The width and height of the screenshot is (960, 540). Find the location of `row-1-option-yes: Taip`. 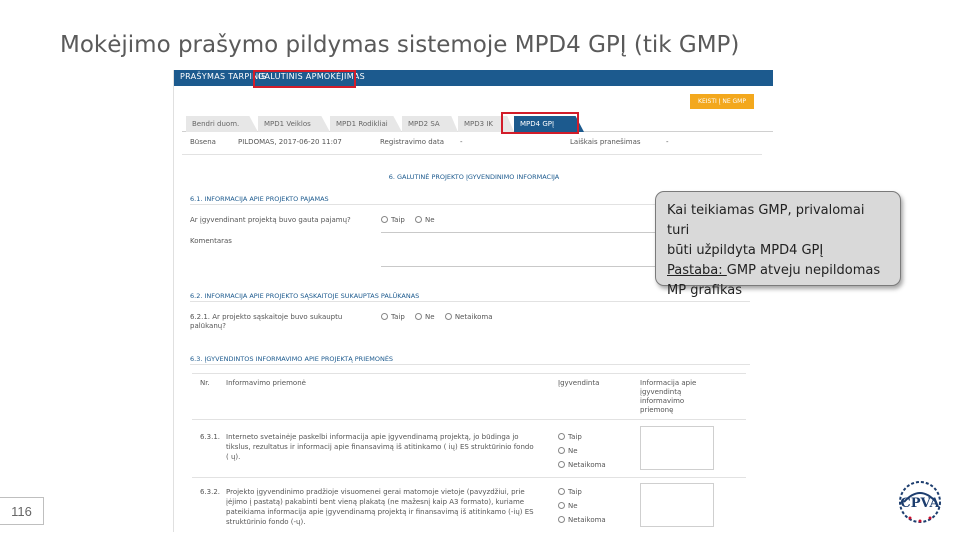

row-1-option-yes: Taip is located at coordinates (582, 437).